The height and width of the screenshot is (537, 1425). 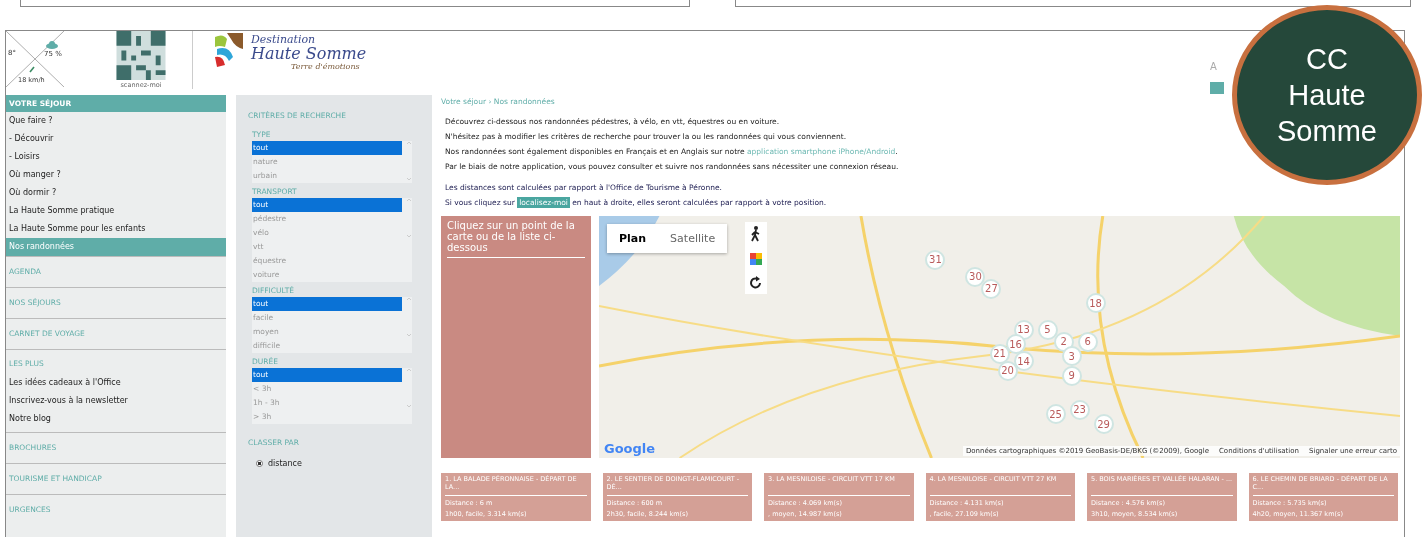 What do you see at coordinates (756, 234) in the screenshot?
I see `person-icon` at bounding box center [756, 234].